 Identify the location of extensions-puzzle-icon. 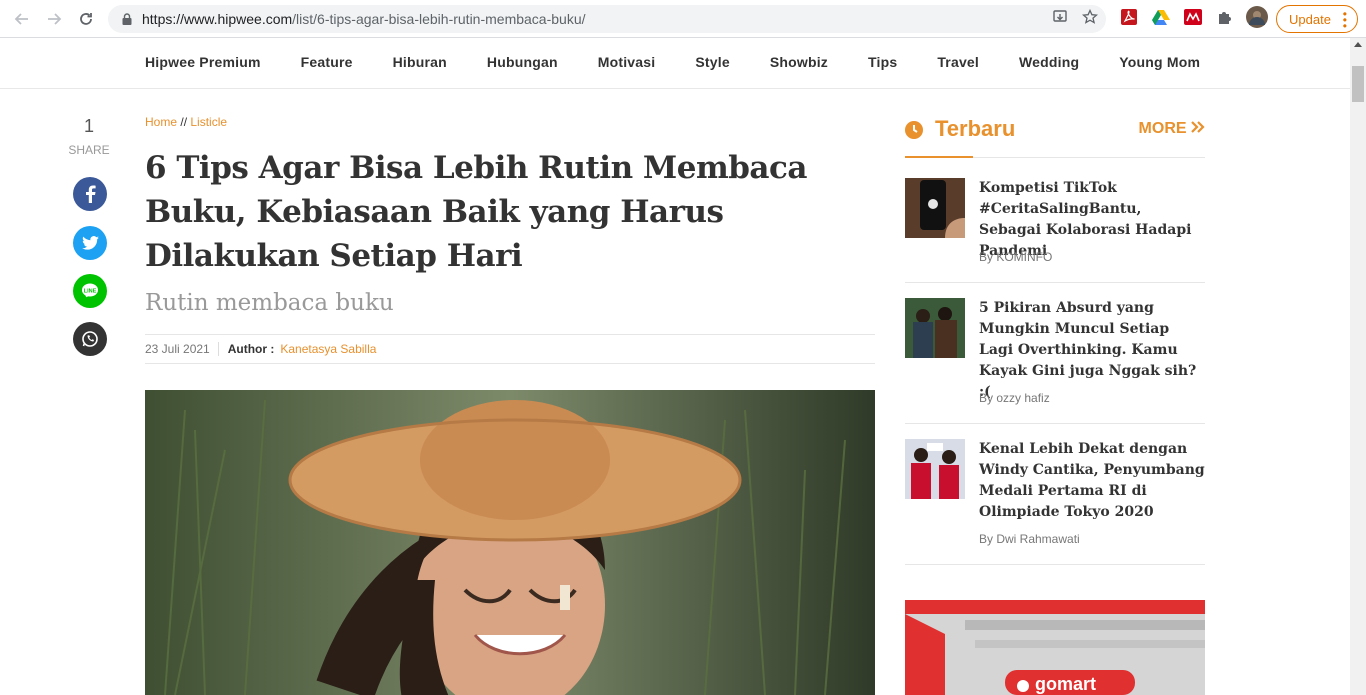
(1225, 17).